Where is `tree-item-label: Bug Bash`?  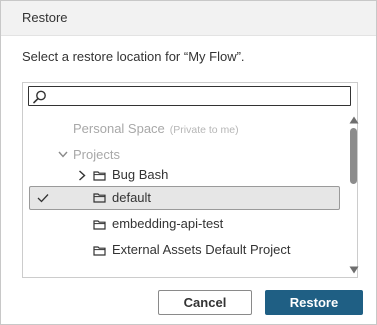 tree-item-label: Bug Bash is located at coordinates (140, 174).